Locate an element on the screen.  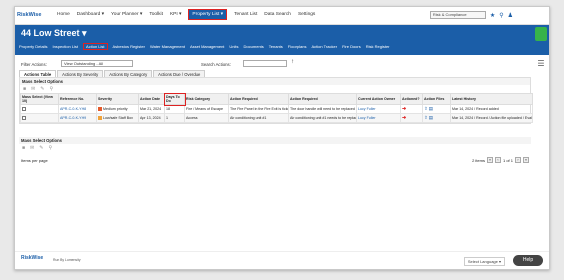
logo: RiskWise is located at coordinates (29, 15).